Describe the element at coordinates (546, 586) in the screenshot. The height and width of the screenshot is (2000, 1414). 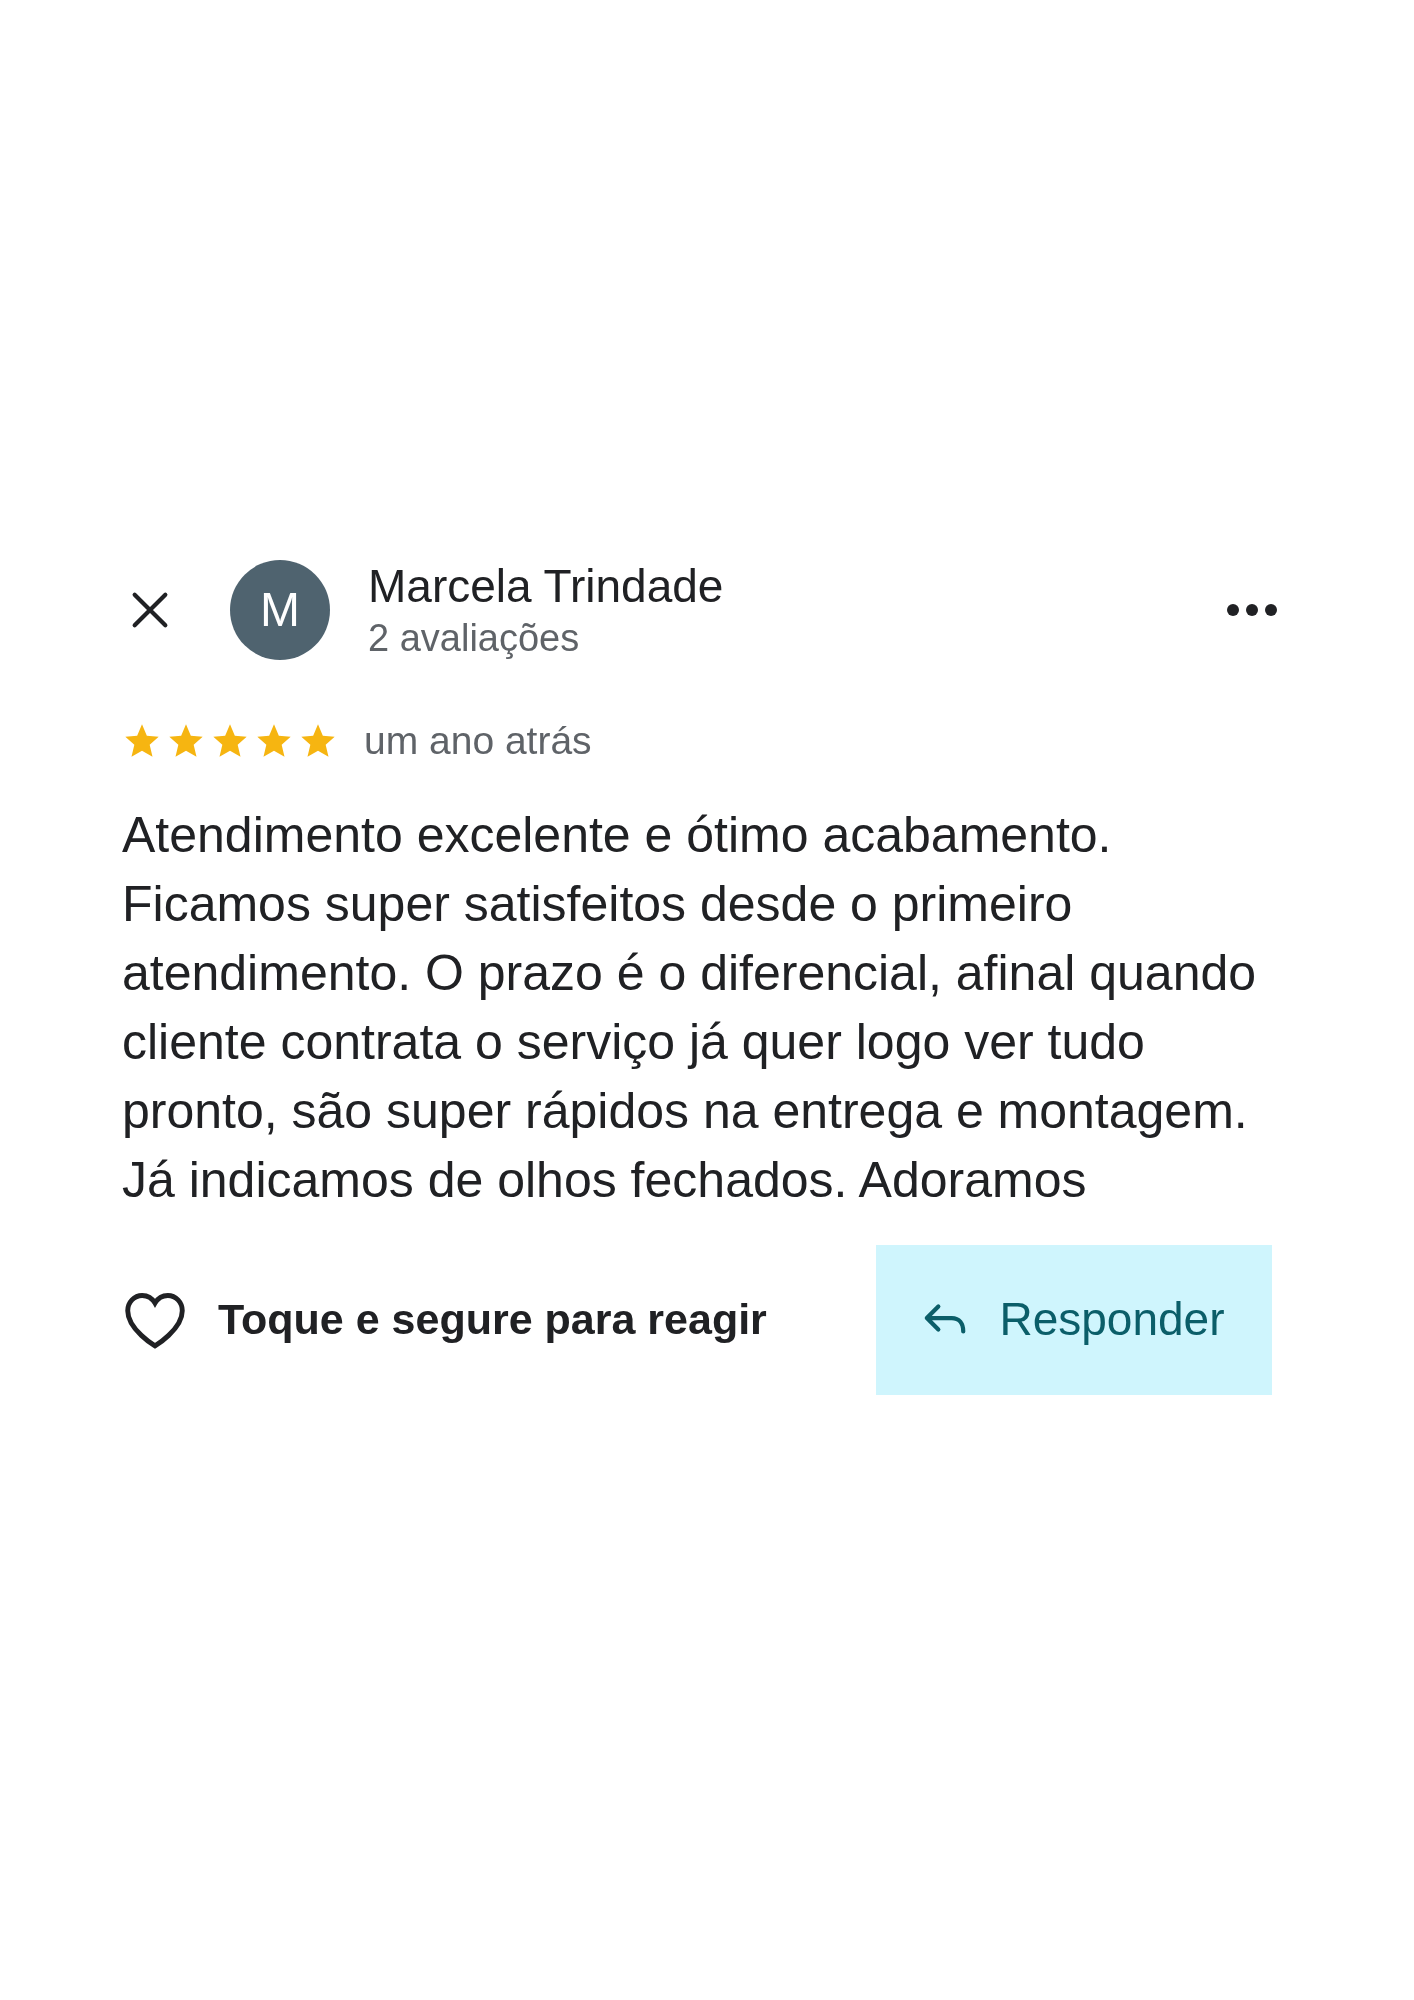
I see `reviewer-name: Marcela Trindade` at that location.